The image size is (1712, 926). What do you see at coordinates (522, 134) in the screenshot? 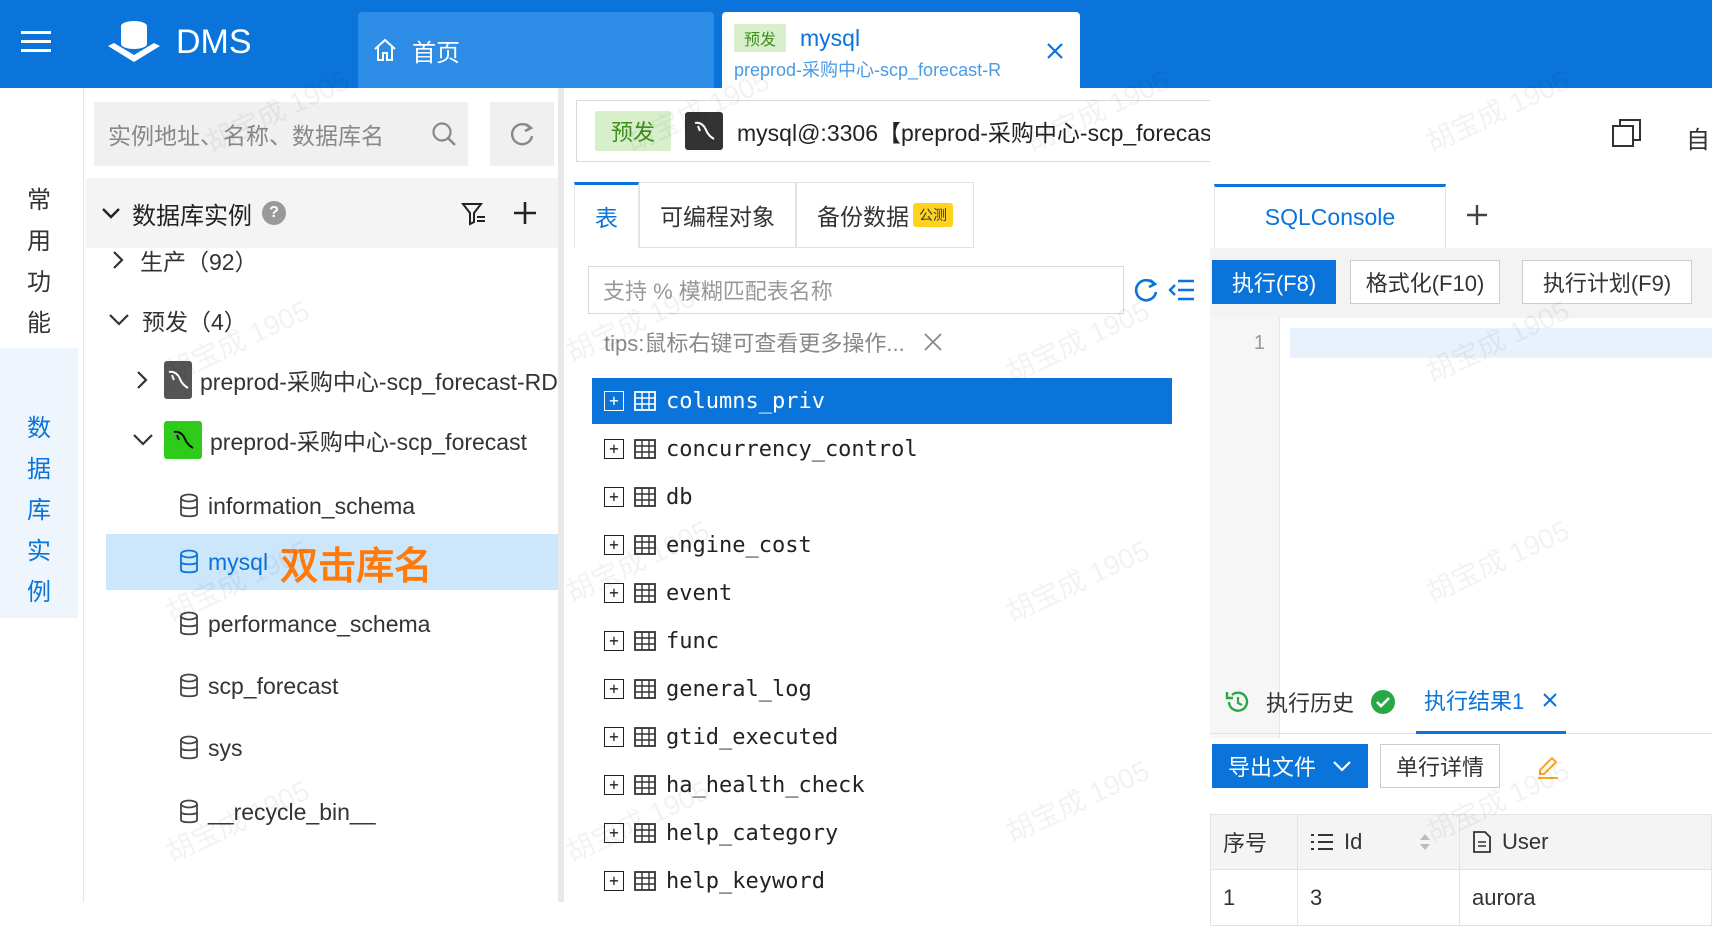
I see `refresh-button` at bounding box center [522, 134].